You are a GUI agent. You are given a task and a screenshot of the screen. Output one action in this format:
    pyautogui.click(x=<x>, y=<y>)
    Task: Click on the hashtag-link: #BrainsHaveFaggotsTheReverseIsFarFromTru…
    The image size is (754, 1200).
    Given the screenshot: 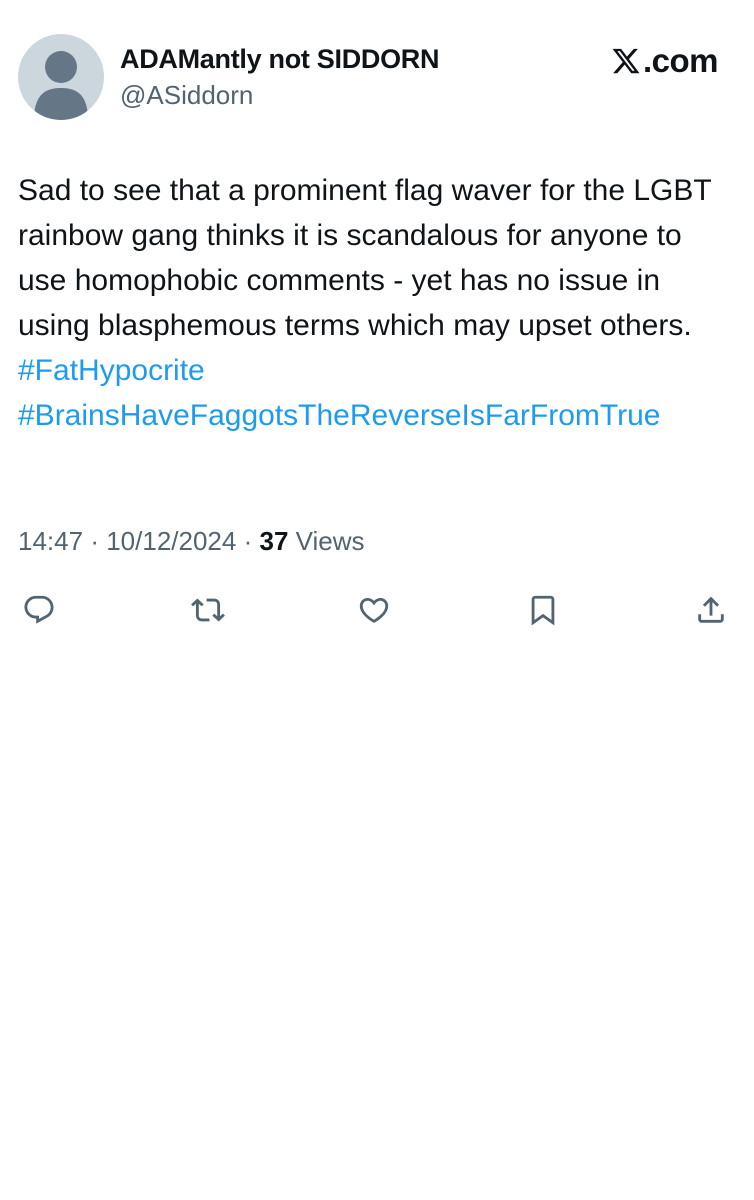 What is the action you would take?
    pyautogui.click(x=378, y=415)
    